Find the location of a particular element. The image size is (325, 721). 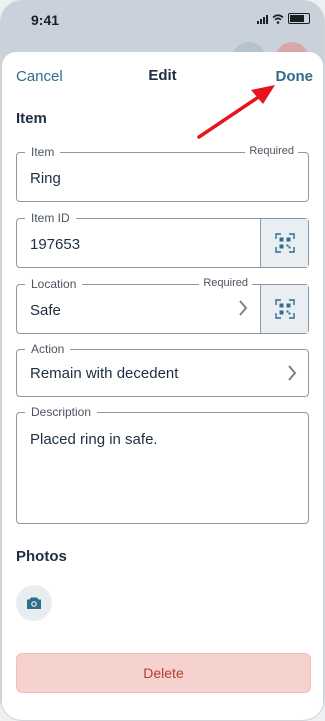

photos-section-title: Photos is located at coordinates (41, 556).